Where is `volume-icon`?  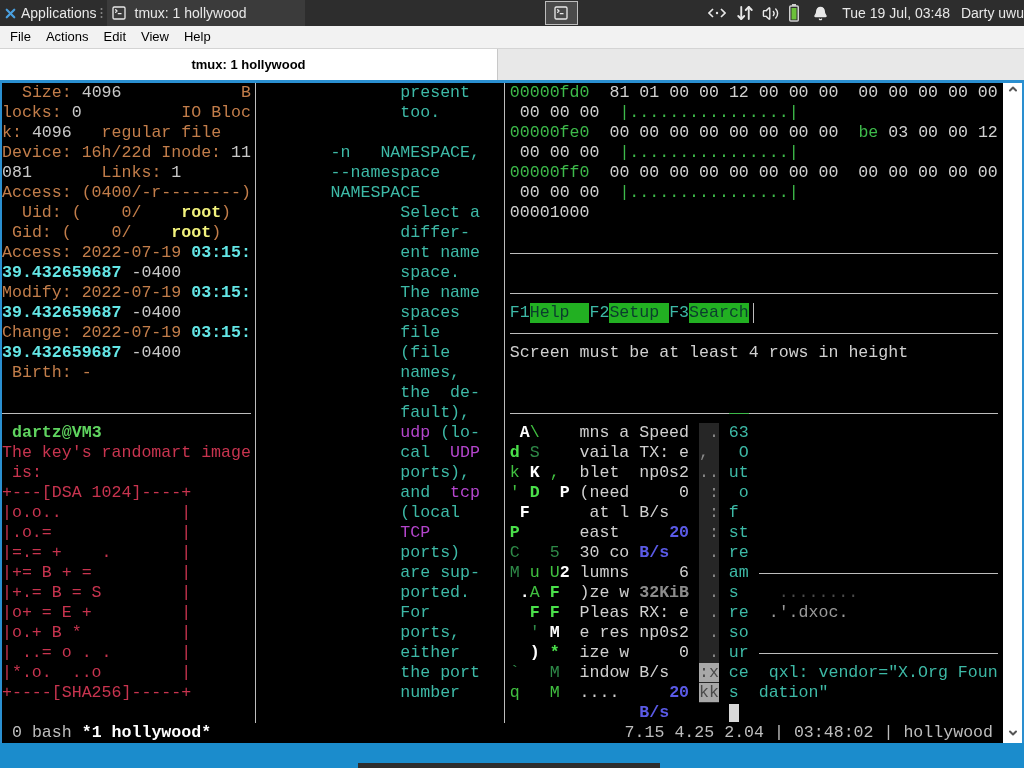 volume-icon is located at coordinates (771, 13).